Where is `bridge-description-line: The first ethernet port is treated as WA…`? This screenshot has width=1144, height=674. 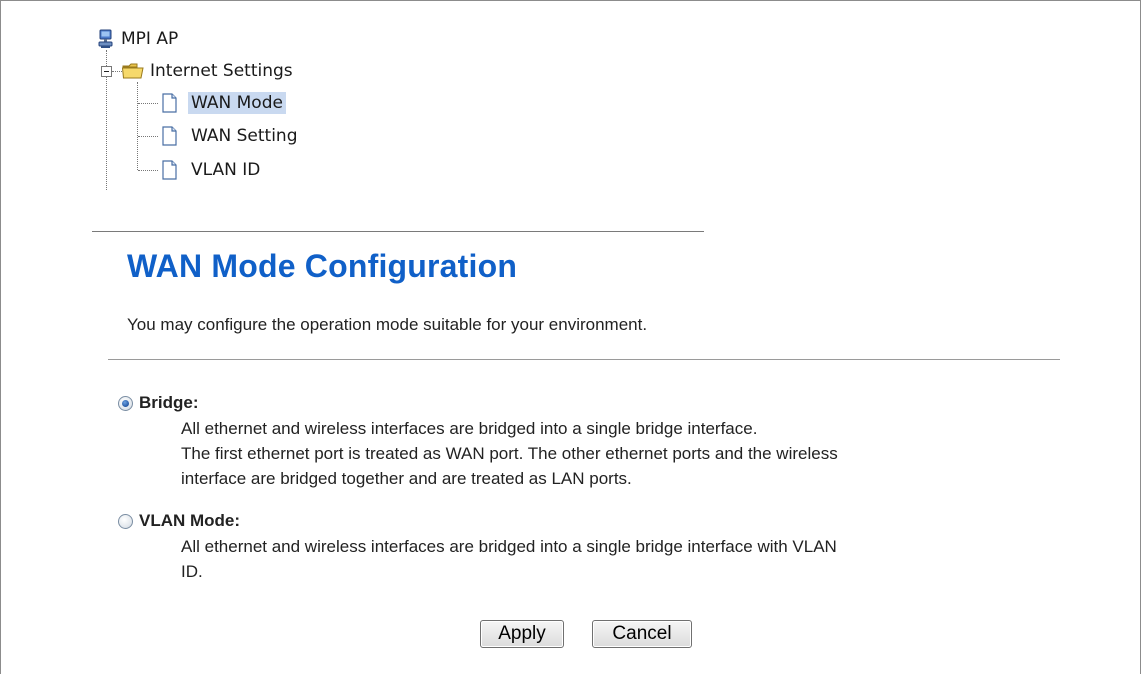
bridge-description-line: The first ethernet port is treated as WA… is located at coordinates (509, 453).